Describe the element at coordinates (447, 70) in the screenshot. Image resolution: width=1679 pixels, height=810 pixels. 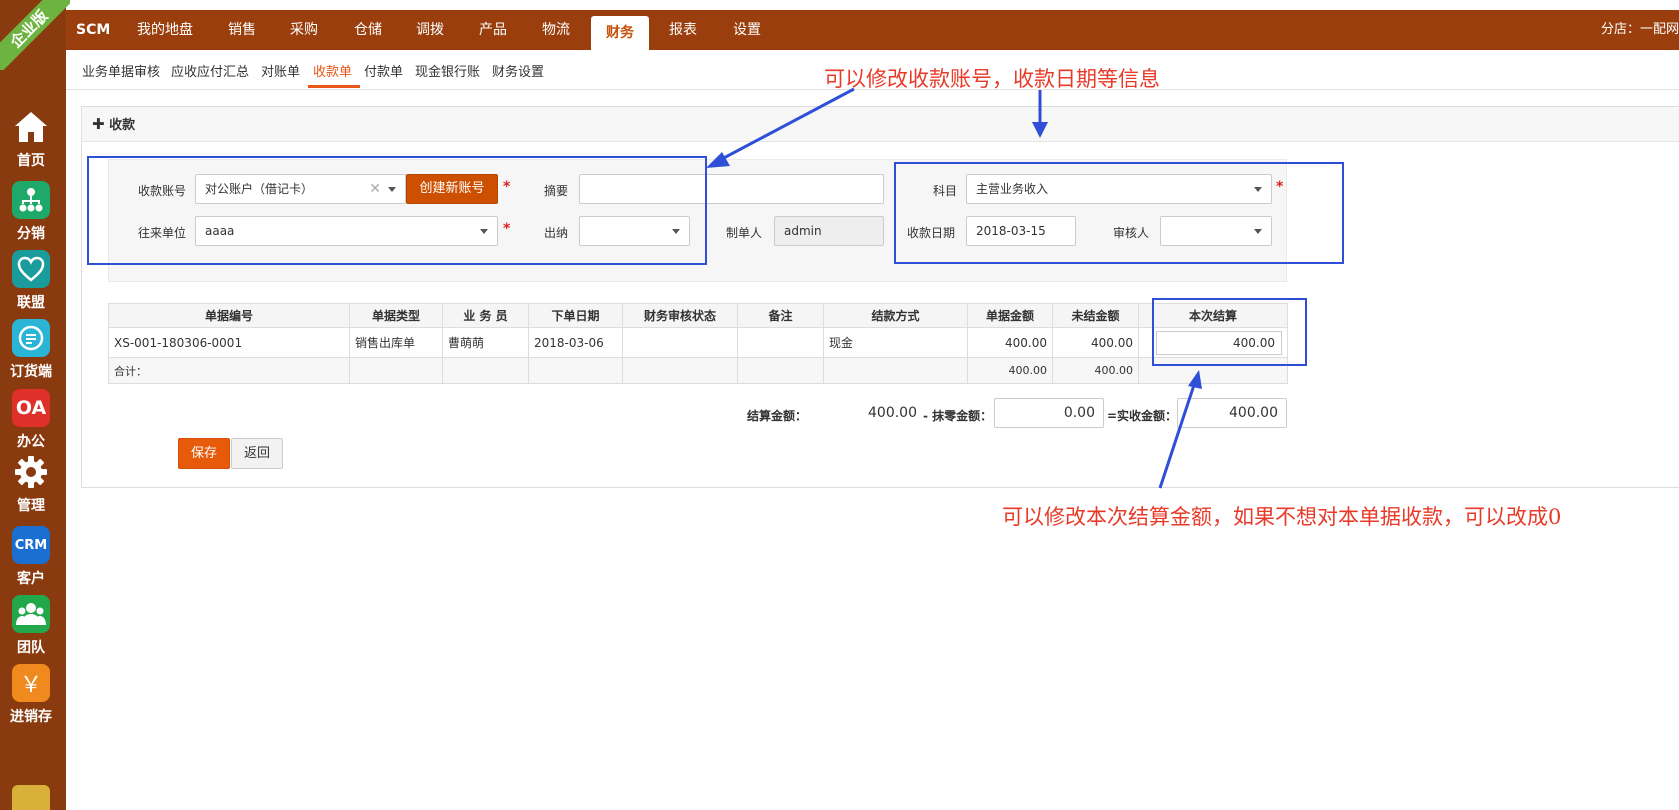
I see `subtab-cash-bank: 现金银行账` at that location.